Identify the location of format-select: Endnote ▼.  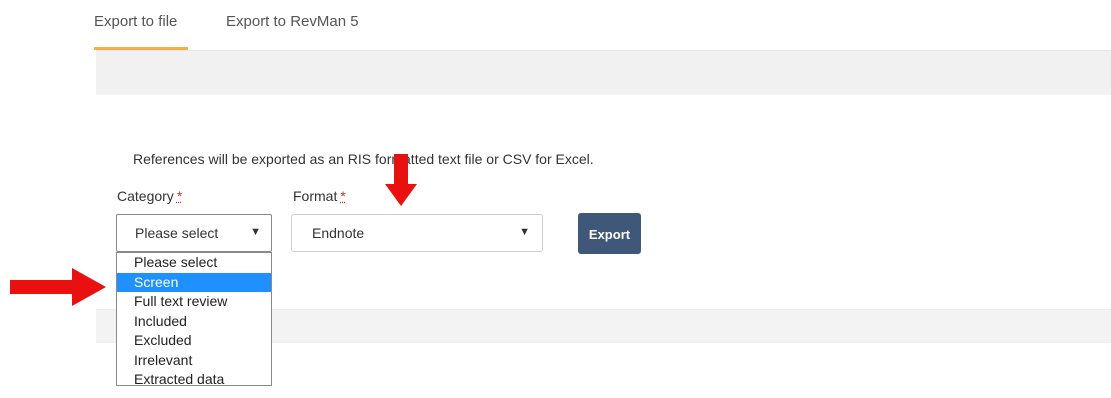
(417, 233).